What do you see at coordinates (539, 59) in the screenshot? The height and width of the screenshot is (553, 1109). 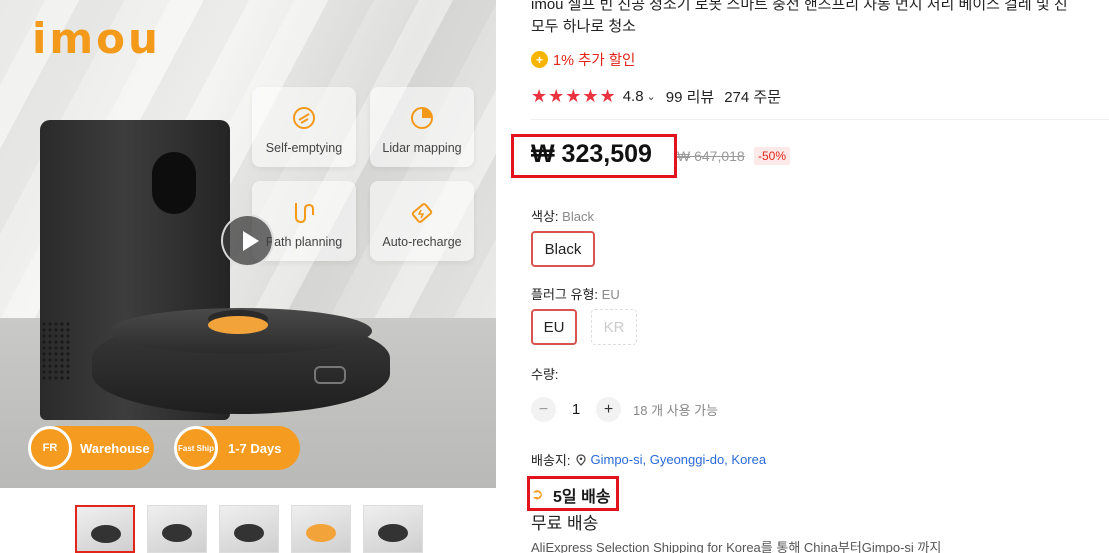 I see `coin-icon: +` at bounding box center [539, 59].